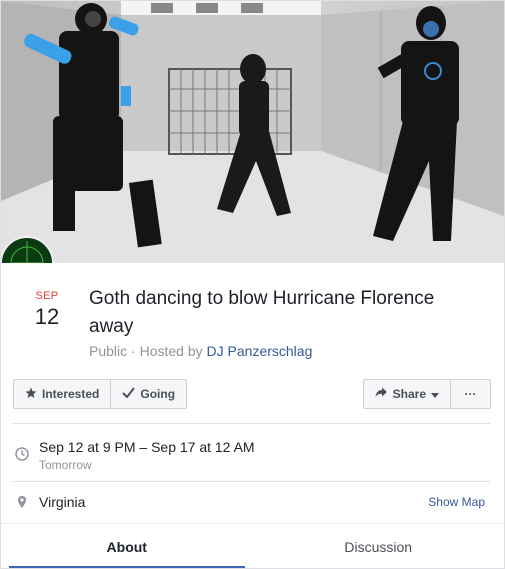  What do you see at coordinates (31, 394) in the screenshot?
I see `star-icon` at bounding box center [31, 394].